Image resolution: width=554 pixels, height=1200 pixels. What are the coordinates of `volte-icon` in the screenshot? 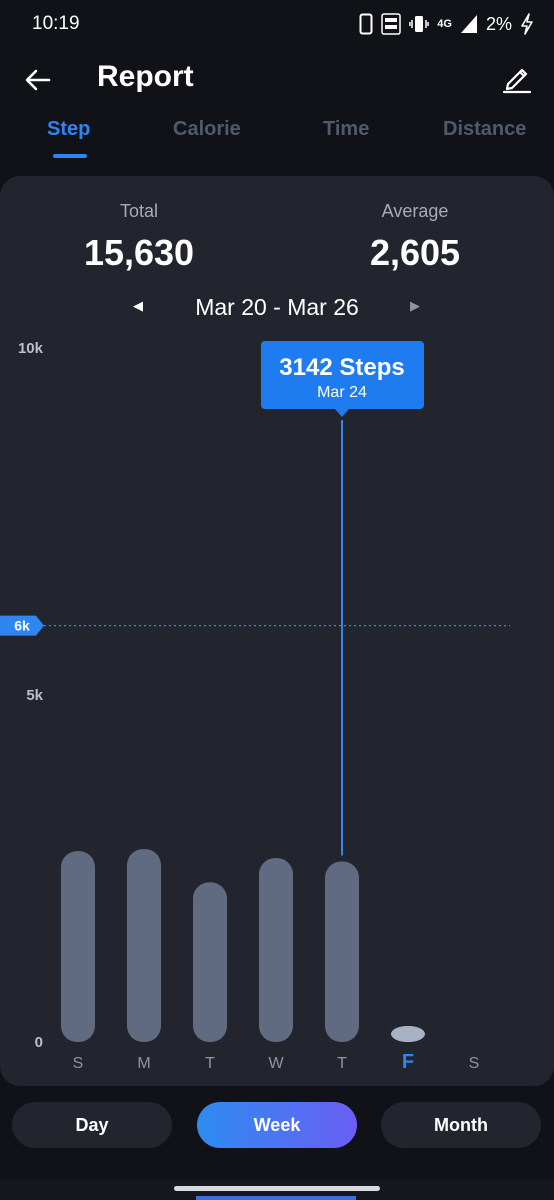 It's located at (391, 24).